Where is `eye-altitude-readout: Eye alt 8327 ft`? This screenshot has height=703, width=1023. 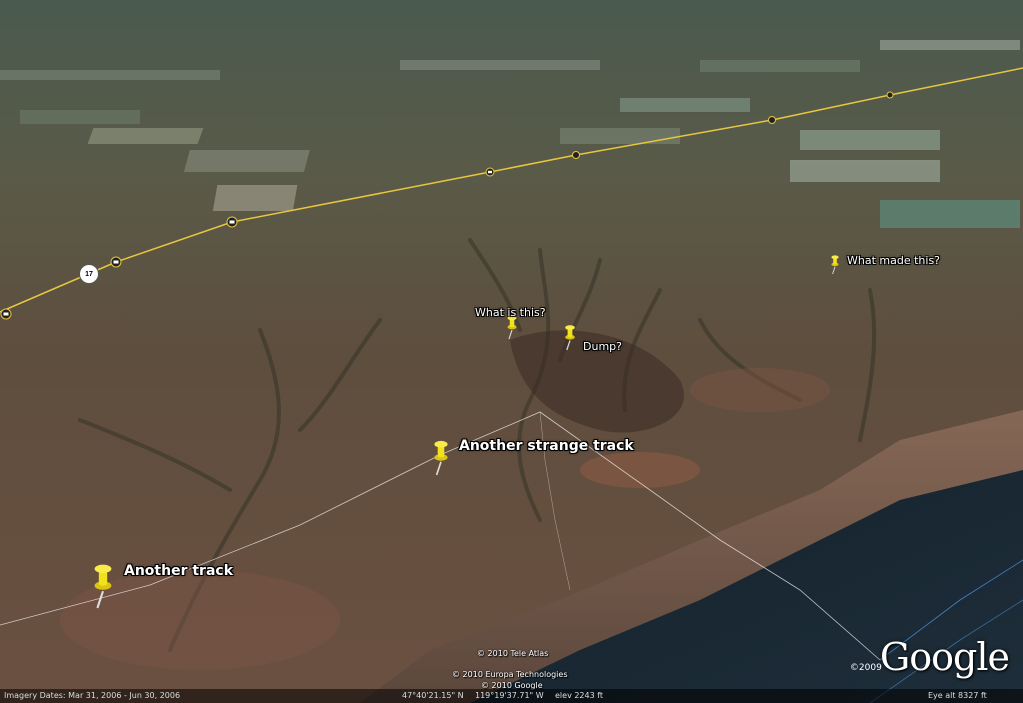 eye-altitude-readout: Eye alt 8327 ft is located at coordinates (957, 695).